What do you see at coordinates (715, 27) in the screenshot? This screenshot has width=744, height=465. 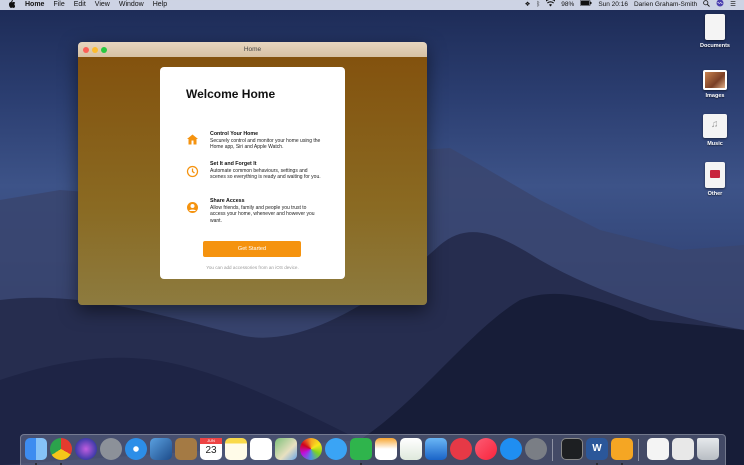 I see `documents-icon` at bounding box center [715, 27].